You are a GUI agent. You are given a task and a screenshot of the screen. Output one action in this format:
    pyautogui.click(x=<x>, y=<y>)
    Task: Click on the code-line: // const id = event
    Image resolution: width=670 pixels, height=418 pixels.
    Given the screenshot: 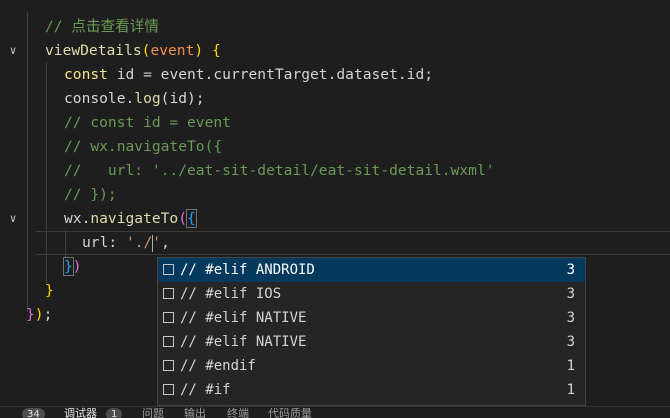 What is the action you would take?
    pyautogui.click(x=115, y=123)
    